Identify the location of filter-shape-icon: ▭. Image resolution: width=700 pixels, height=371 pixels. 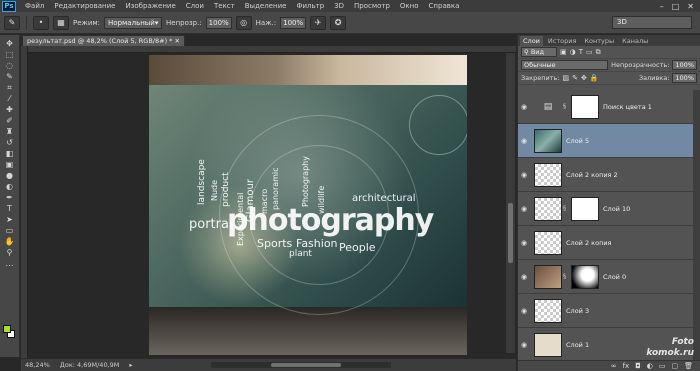
(589, 52).